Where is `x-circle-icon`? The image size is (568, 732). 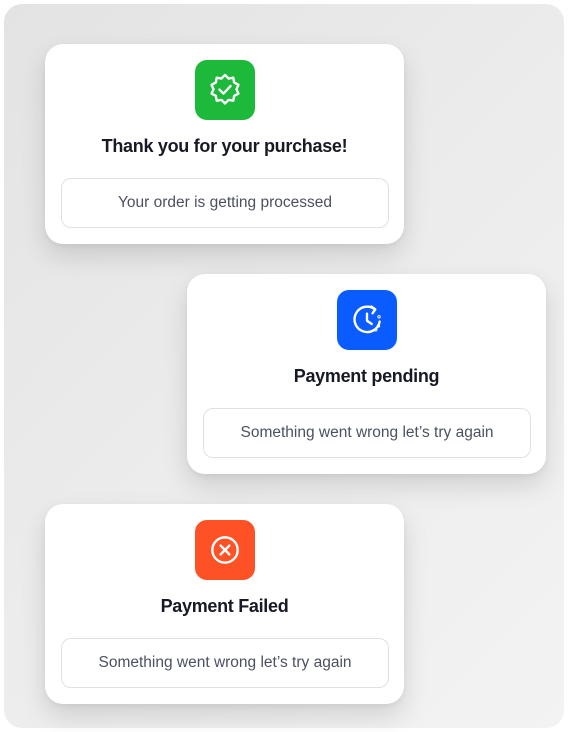 x-circle-icon is located at coordinates (225, 550).